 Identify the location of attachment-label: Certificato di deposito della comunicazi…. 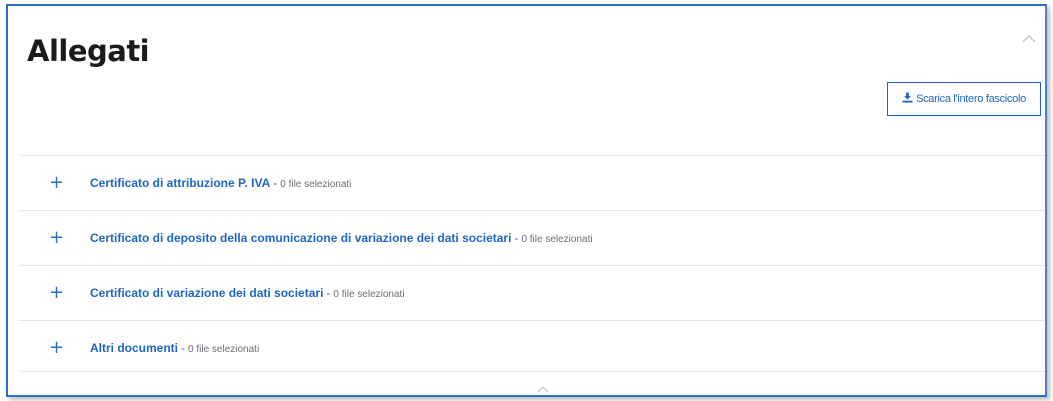
(300, 238).